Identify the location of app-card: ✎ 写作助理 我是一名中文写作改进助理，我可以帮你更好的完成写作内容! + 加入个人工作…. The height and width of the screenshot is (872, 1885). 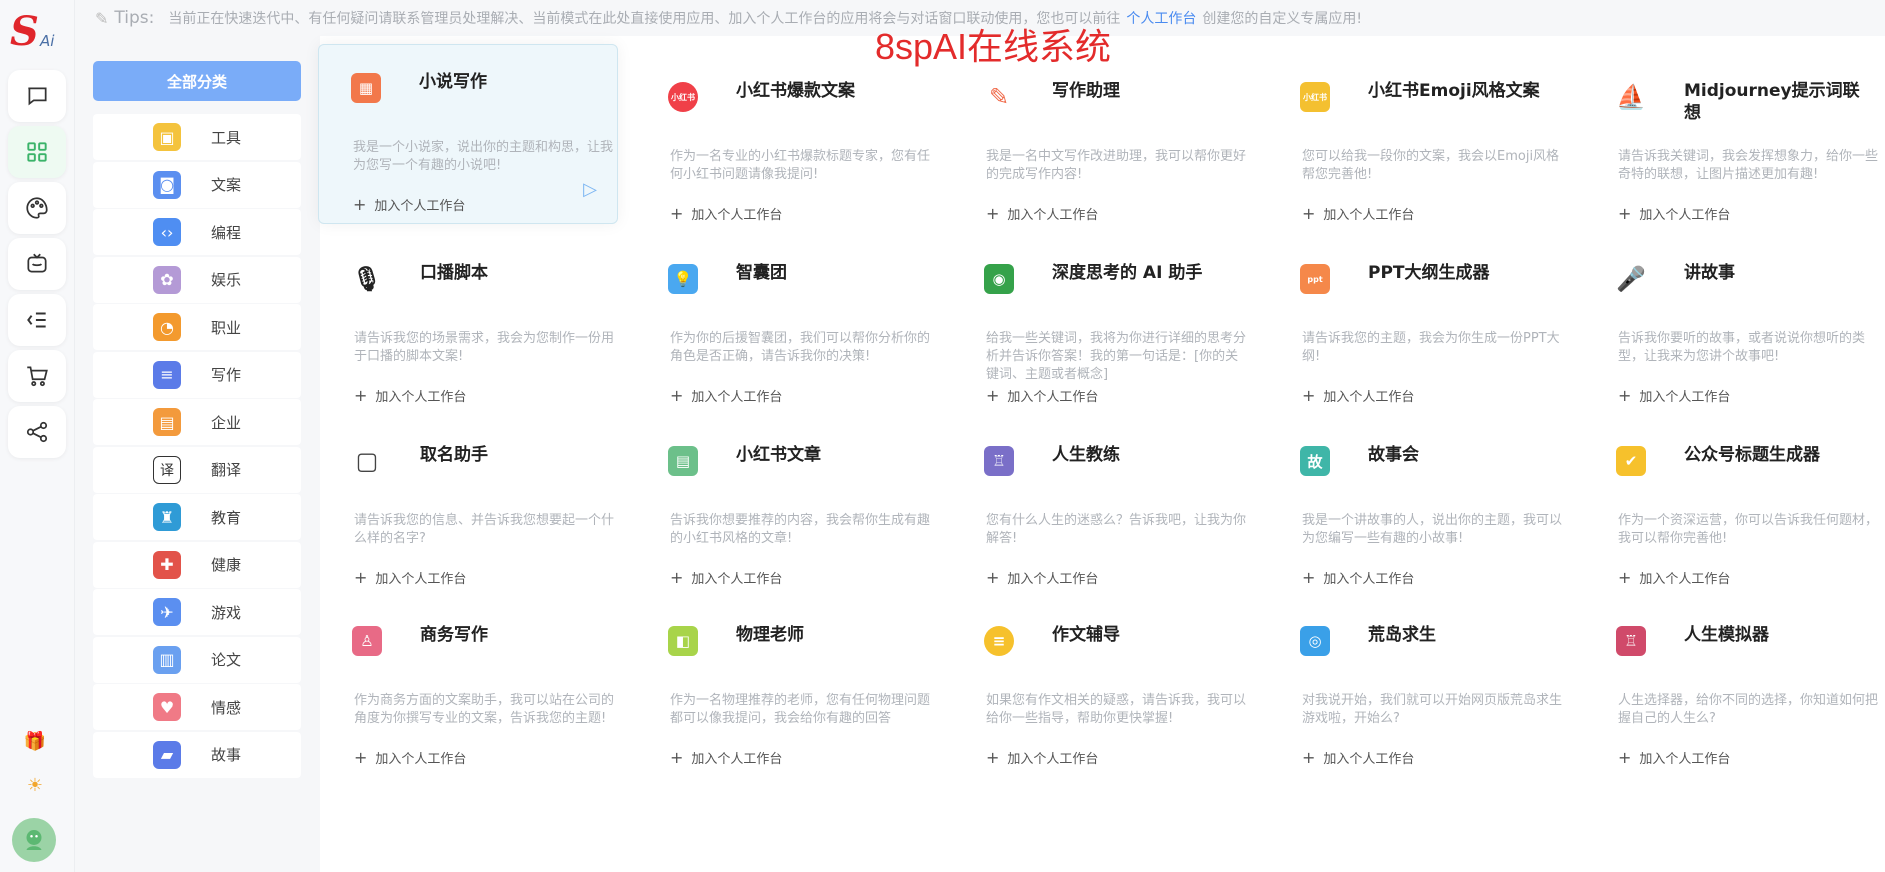
(1102, 144).